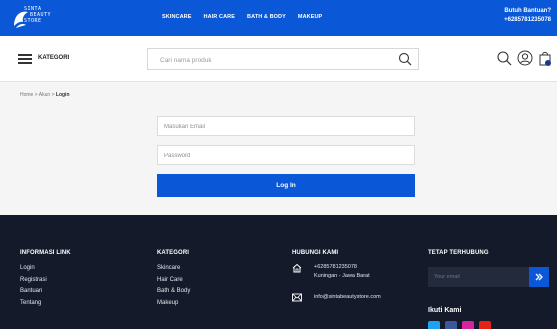 The height and width of the screenshot is (329, 557). I want to click on hamburger-menu-icon, so click(25, 59).